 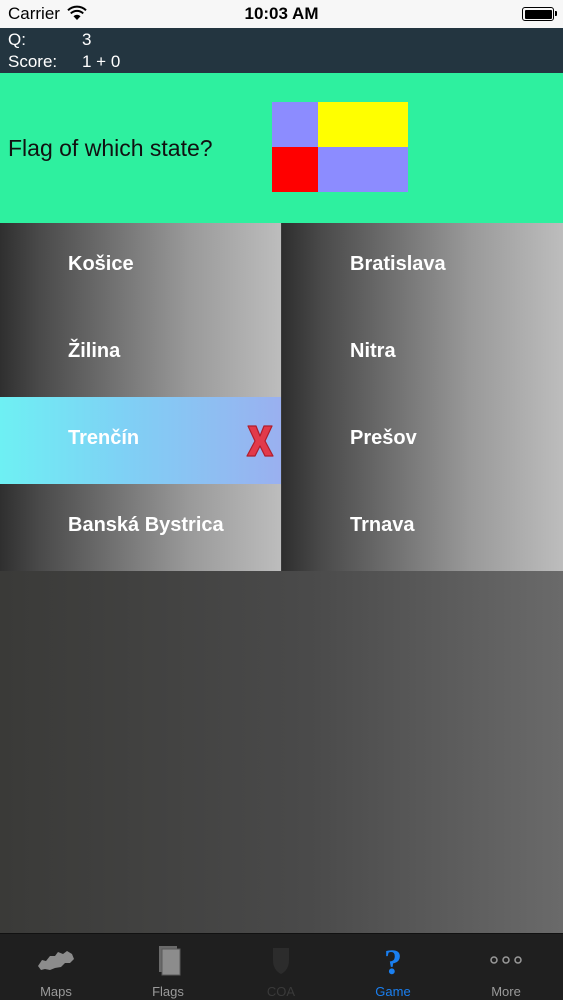 I want to click on flag-cell-top-left, so click(x=295, y=124).